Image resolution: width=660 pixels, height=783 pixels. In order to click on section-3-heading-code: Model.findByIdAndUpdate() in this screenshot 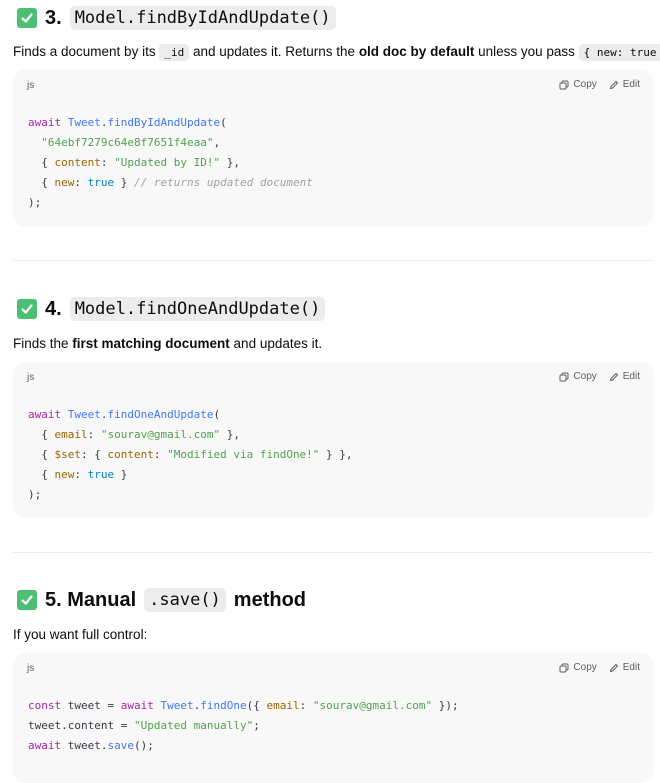, I will do `click(202, 18)`.